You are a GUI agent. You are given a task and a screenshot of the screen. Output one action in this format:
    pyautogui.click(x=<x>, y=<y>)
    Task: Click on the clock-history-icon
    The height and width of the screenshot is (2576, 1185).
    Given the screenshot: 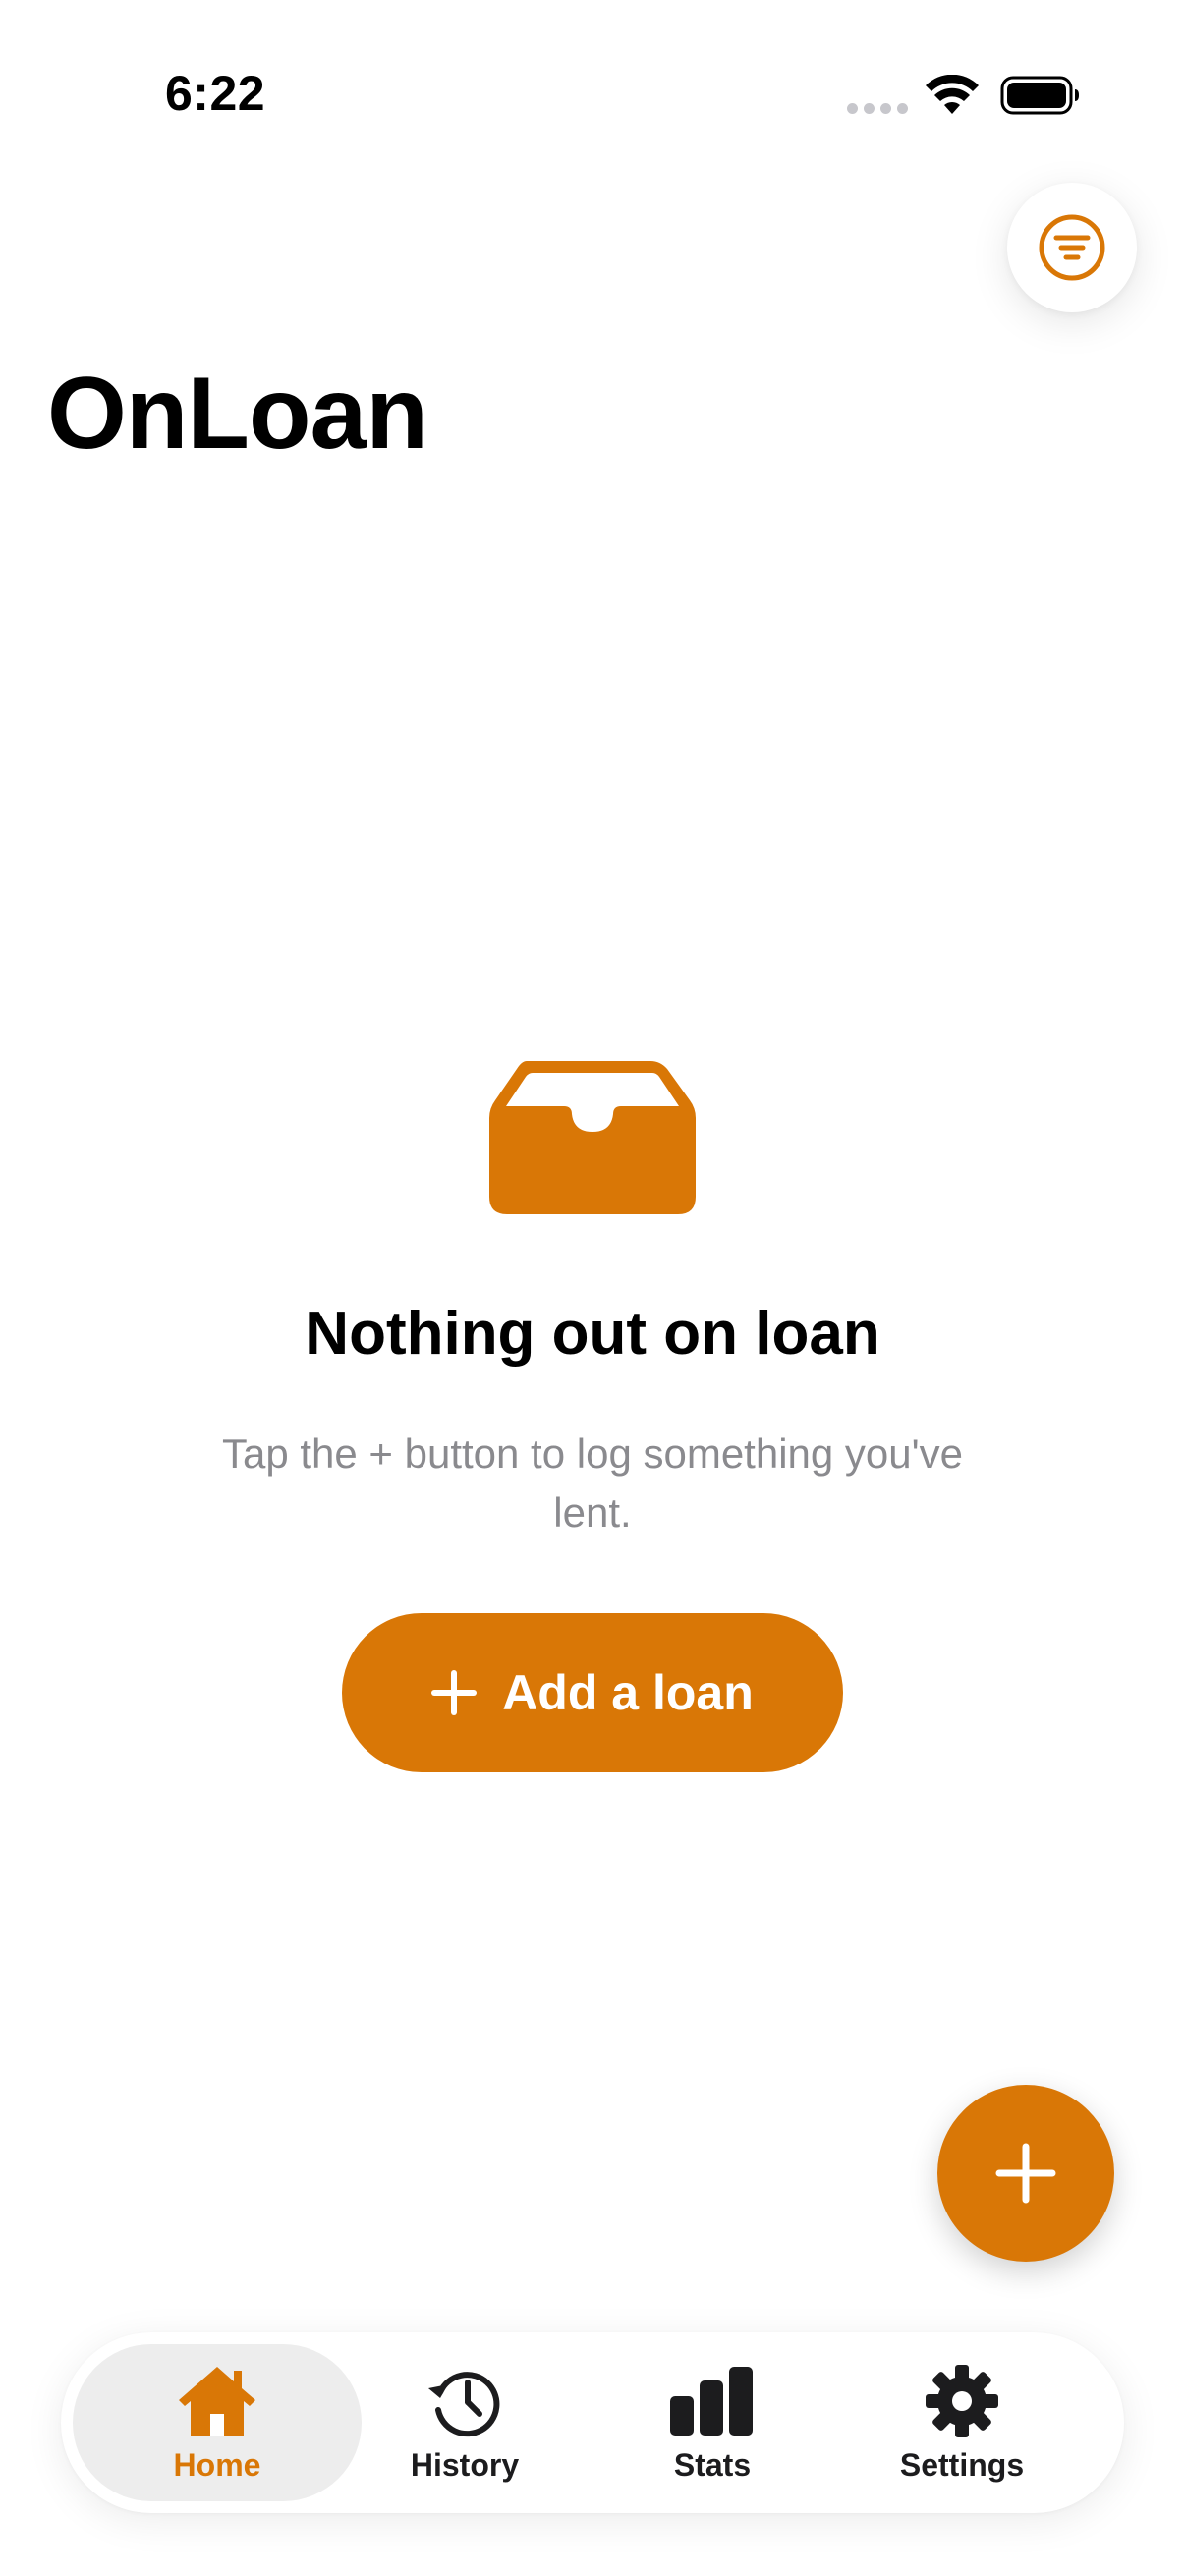 What is the action you would take?
    pyautogui.click(x=464, y=2403)
    